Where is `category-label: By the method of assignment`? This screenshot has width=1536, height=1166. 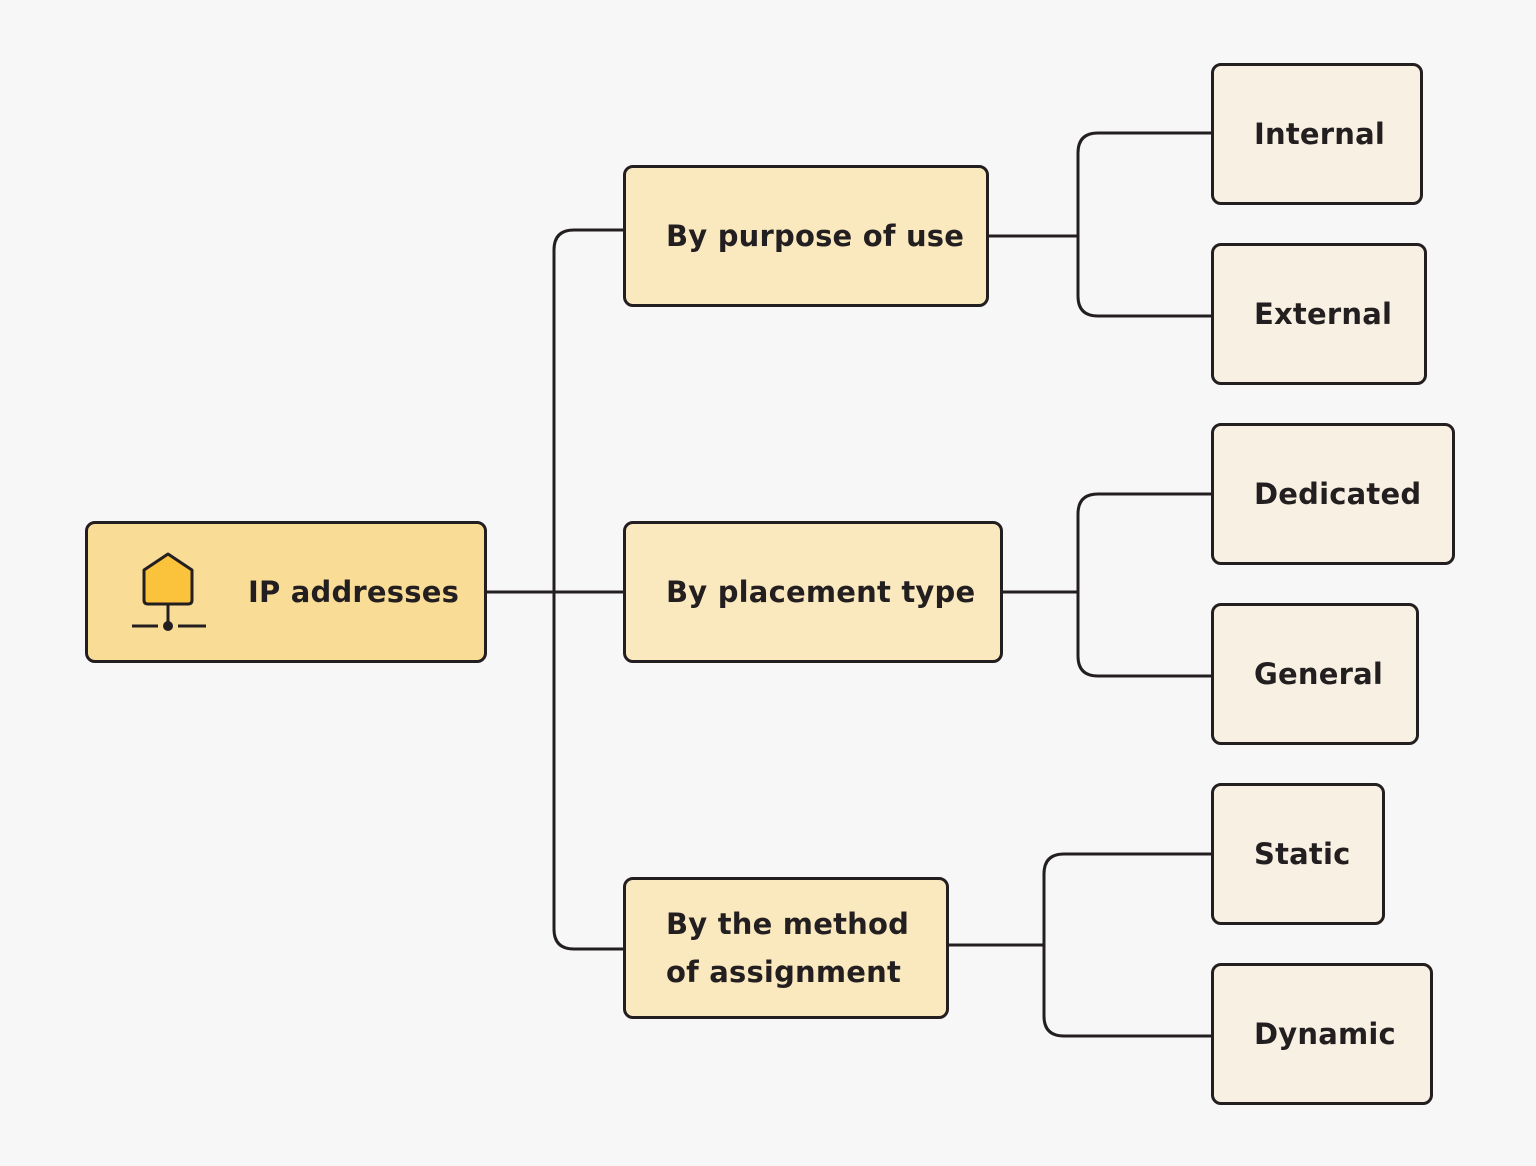 category-label: By the method of assignment is located at coordinates (787, 948).